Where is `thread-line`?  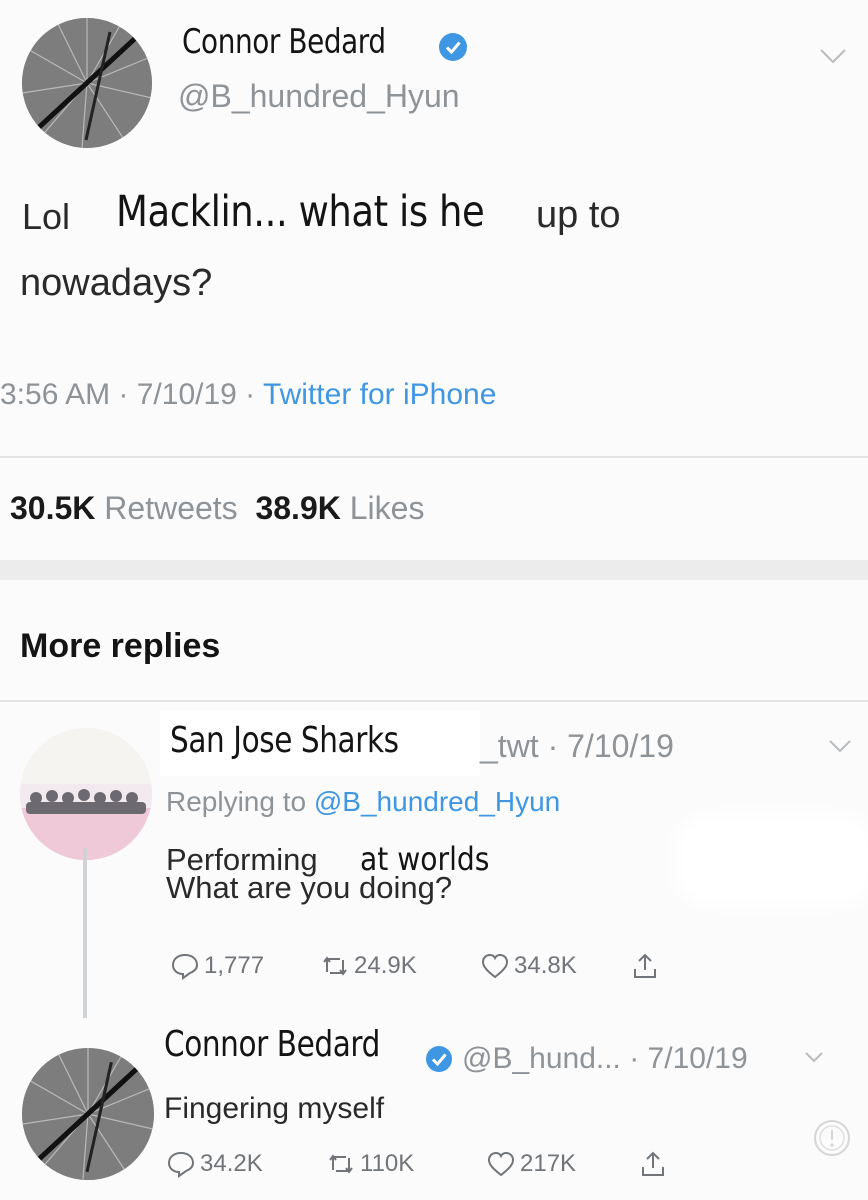 thread-line is located at coordinates (85, 933).